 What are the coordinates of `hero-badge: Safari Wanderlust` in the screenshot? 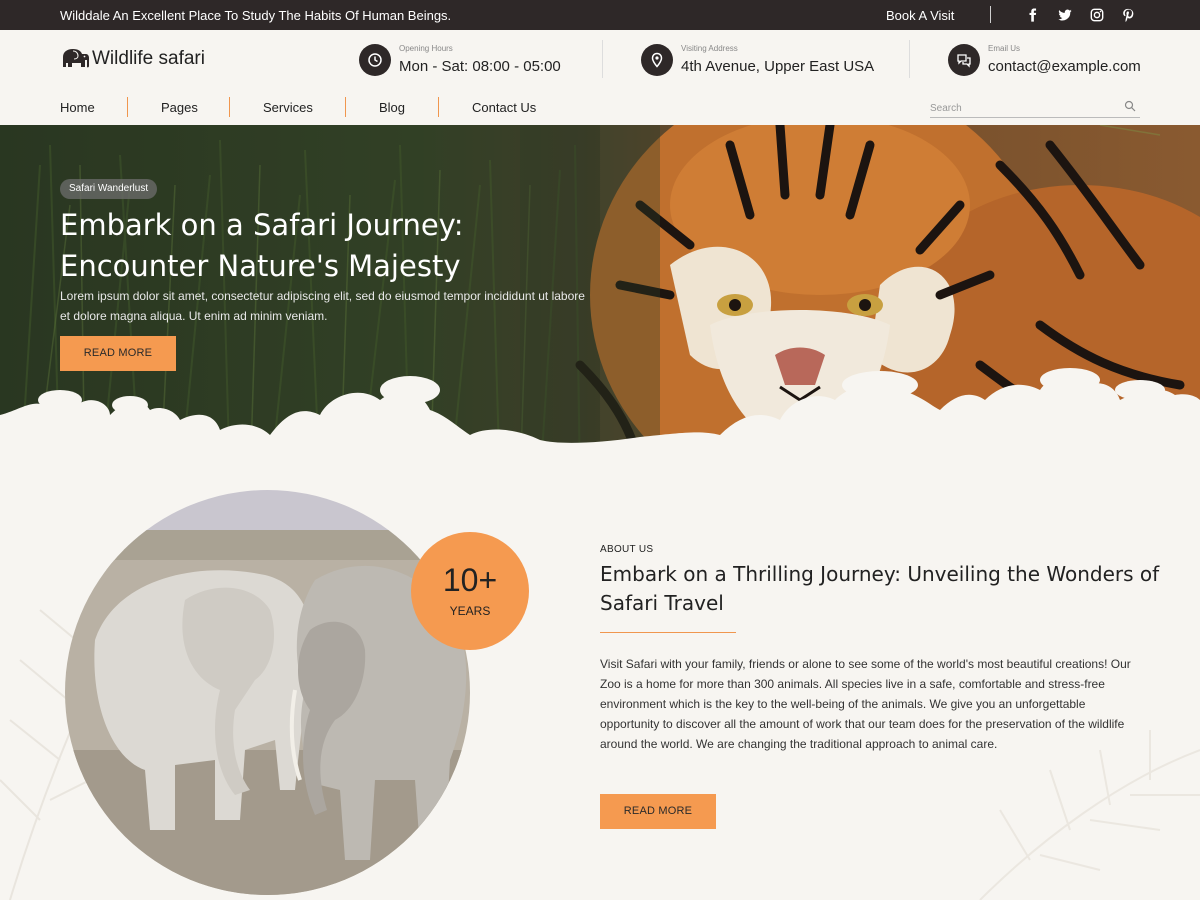 It's located at (109, 189).